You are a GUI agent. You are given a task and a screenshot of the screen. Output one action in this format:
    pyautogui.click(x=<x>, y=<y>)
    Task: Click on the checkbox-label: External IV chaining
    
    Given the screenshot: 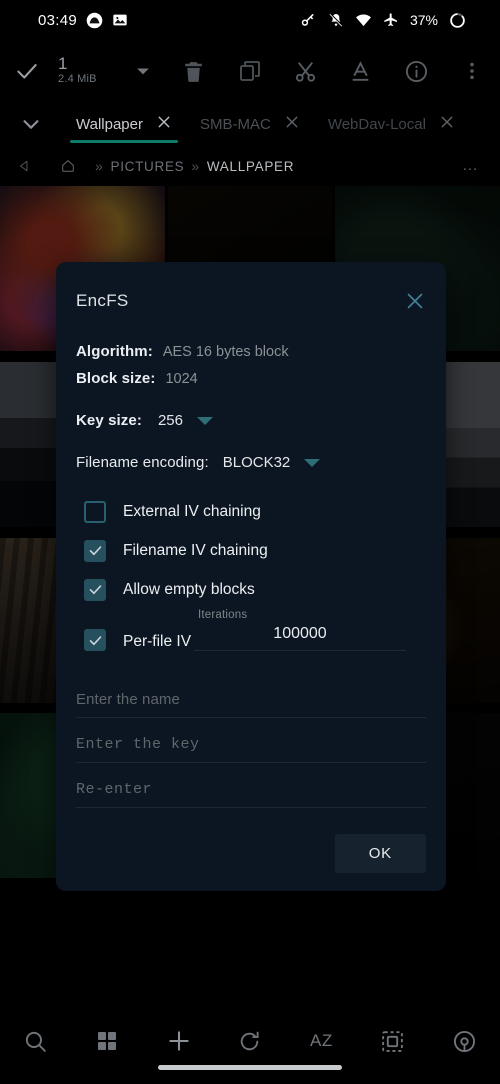 What is the action you would take?
    pyautogui.click(x=192, y=511)
    